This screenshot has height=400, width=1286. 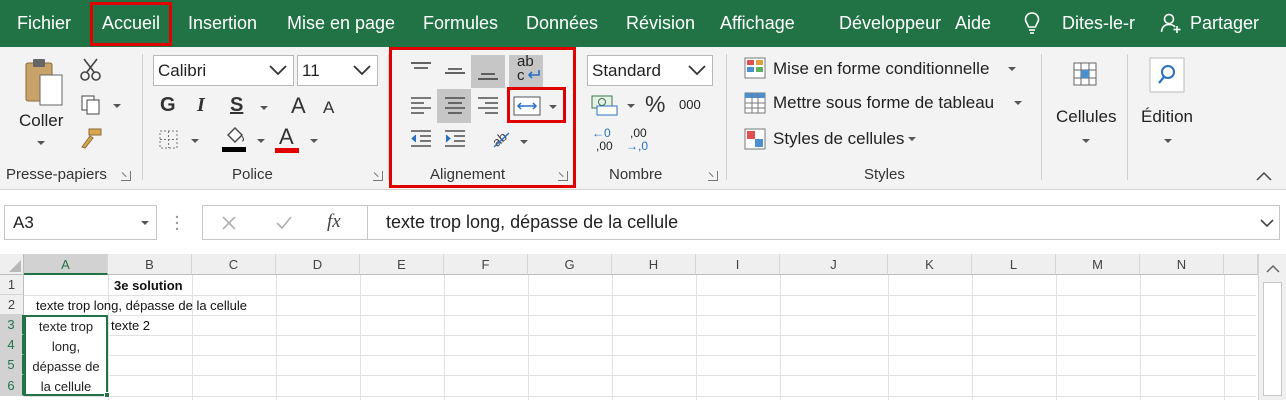 I want to click on merge-dropdown-icon, so click(x=553, y=107).